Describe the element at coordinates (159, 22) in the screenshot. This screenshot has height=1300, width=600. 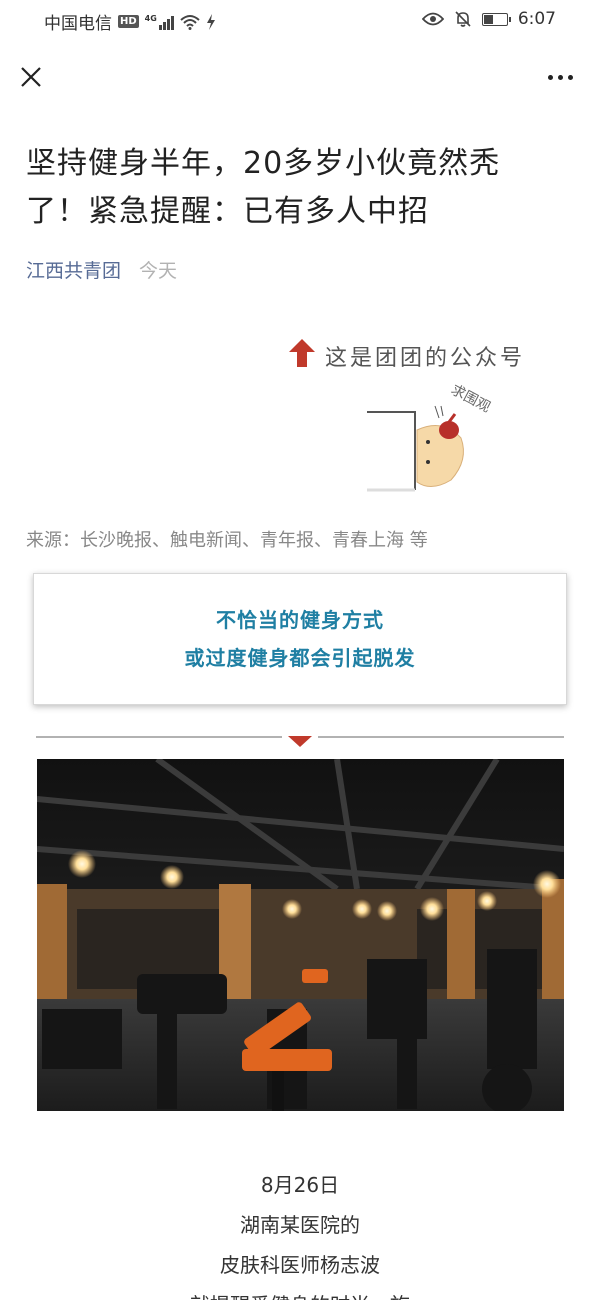
I see `cell-signal-icon: 4G` at that location.